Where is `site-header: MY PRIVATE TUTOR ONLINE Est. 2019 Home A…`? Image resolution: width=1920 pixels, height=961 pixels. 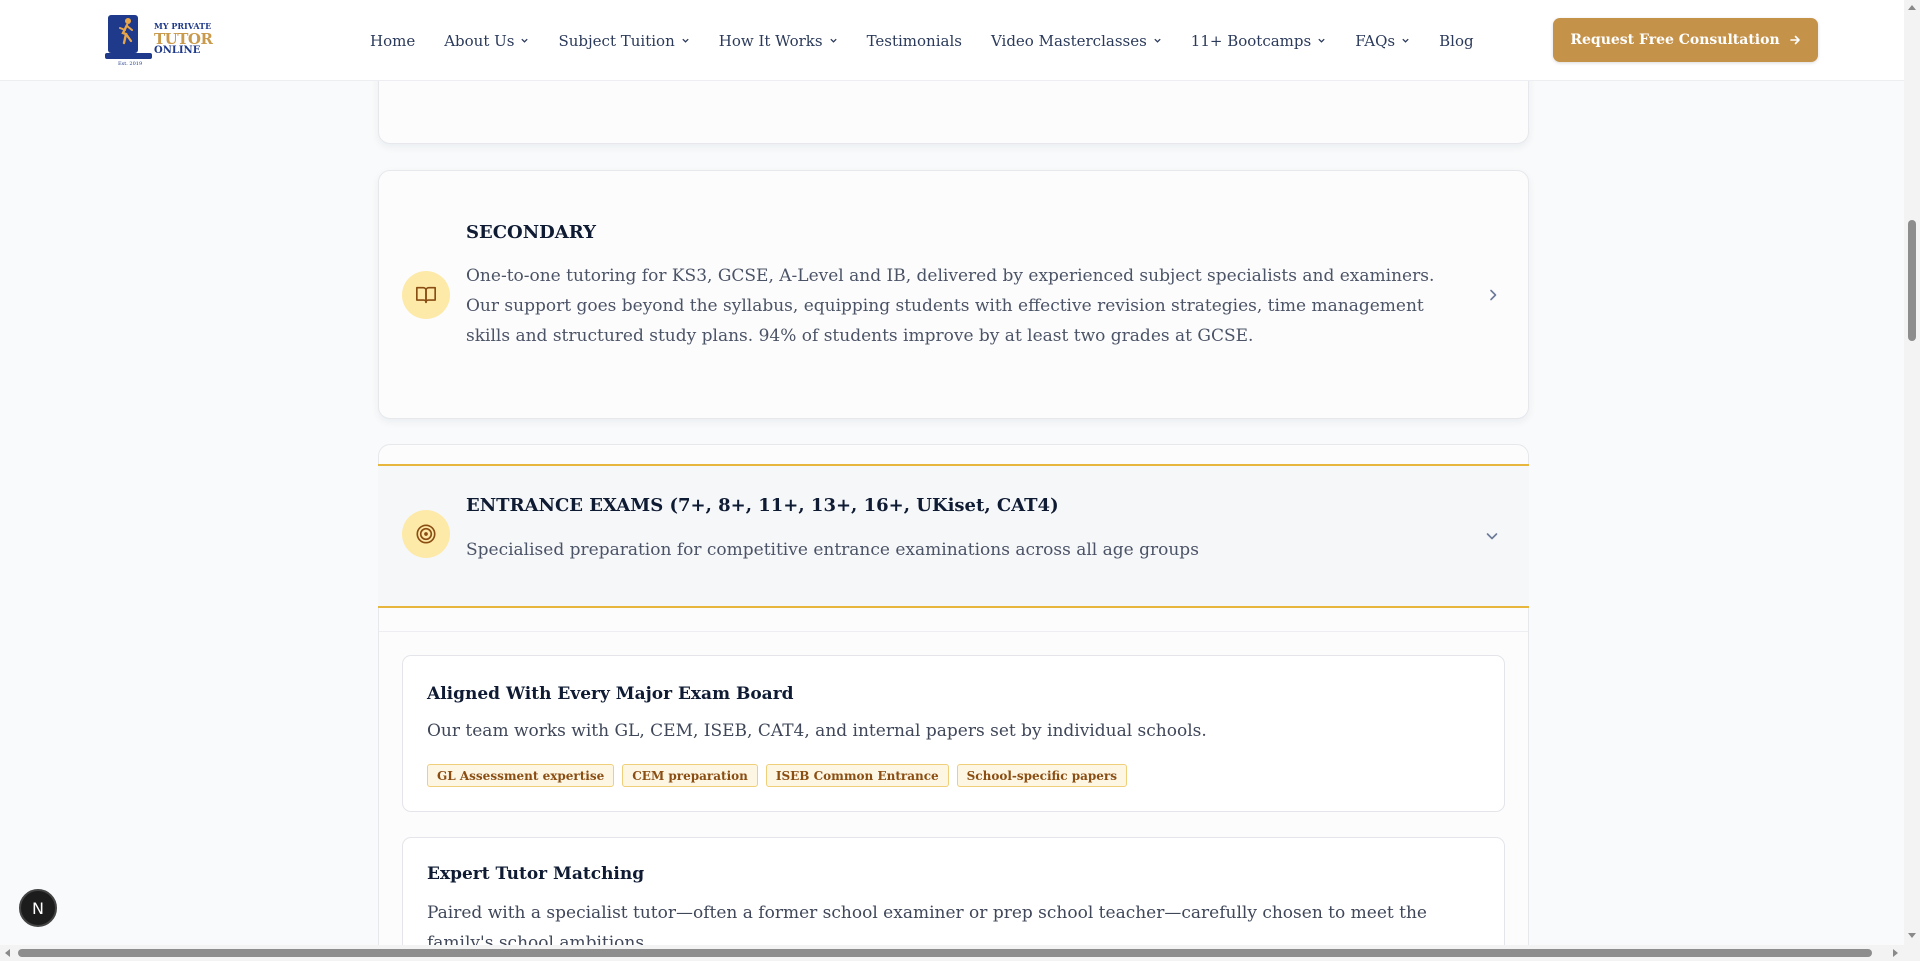 site-header: MY PRIVATE TUTOR ONLINE Est. 2019 Home A… is located at coordinates (952, 40).